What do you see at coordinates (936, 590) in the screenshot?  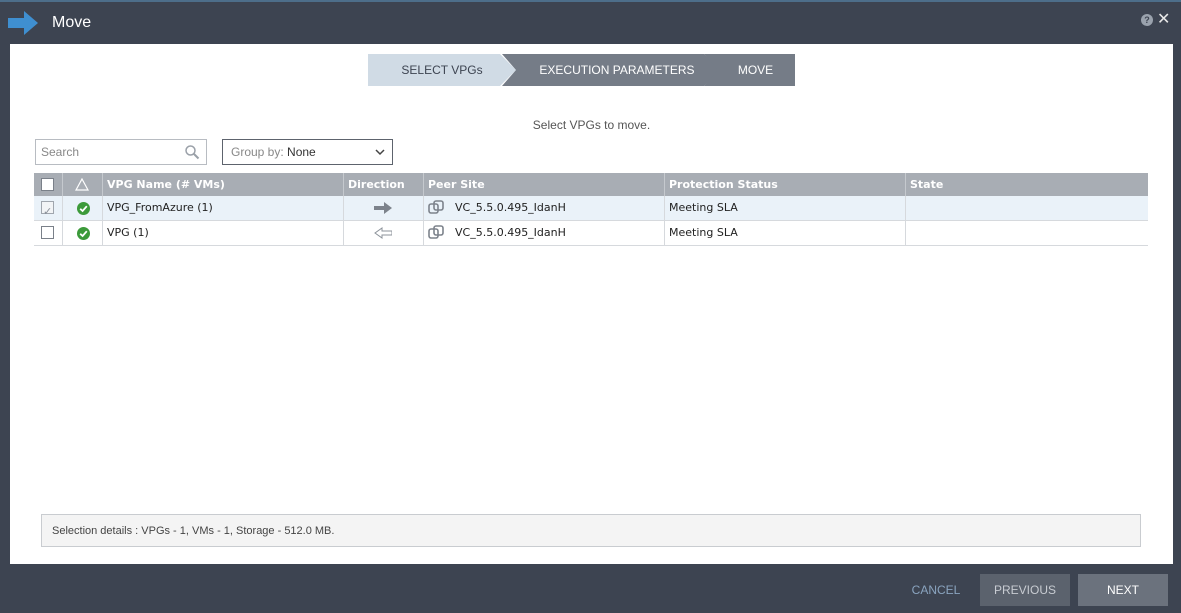 I see `cancel-button: CANCEL` at bounding box center [936, 590].